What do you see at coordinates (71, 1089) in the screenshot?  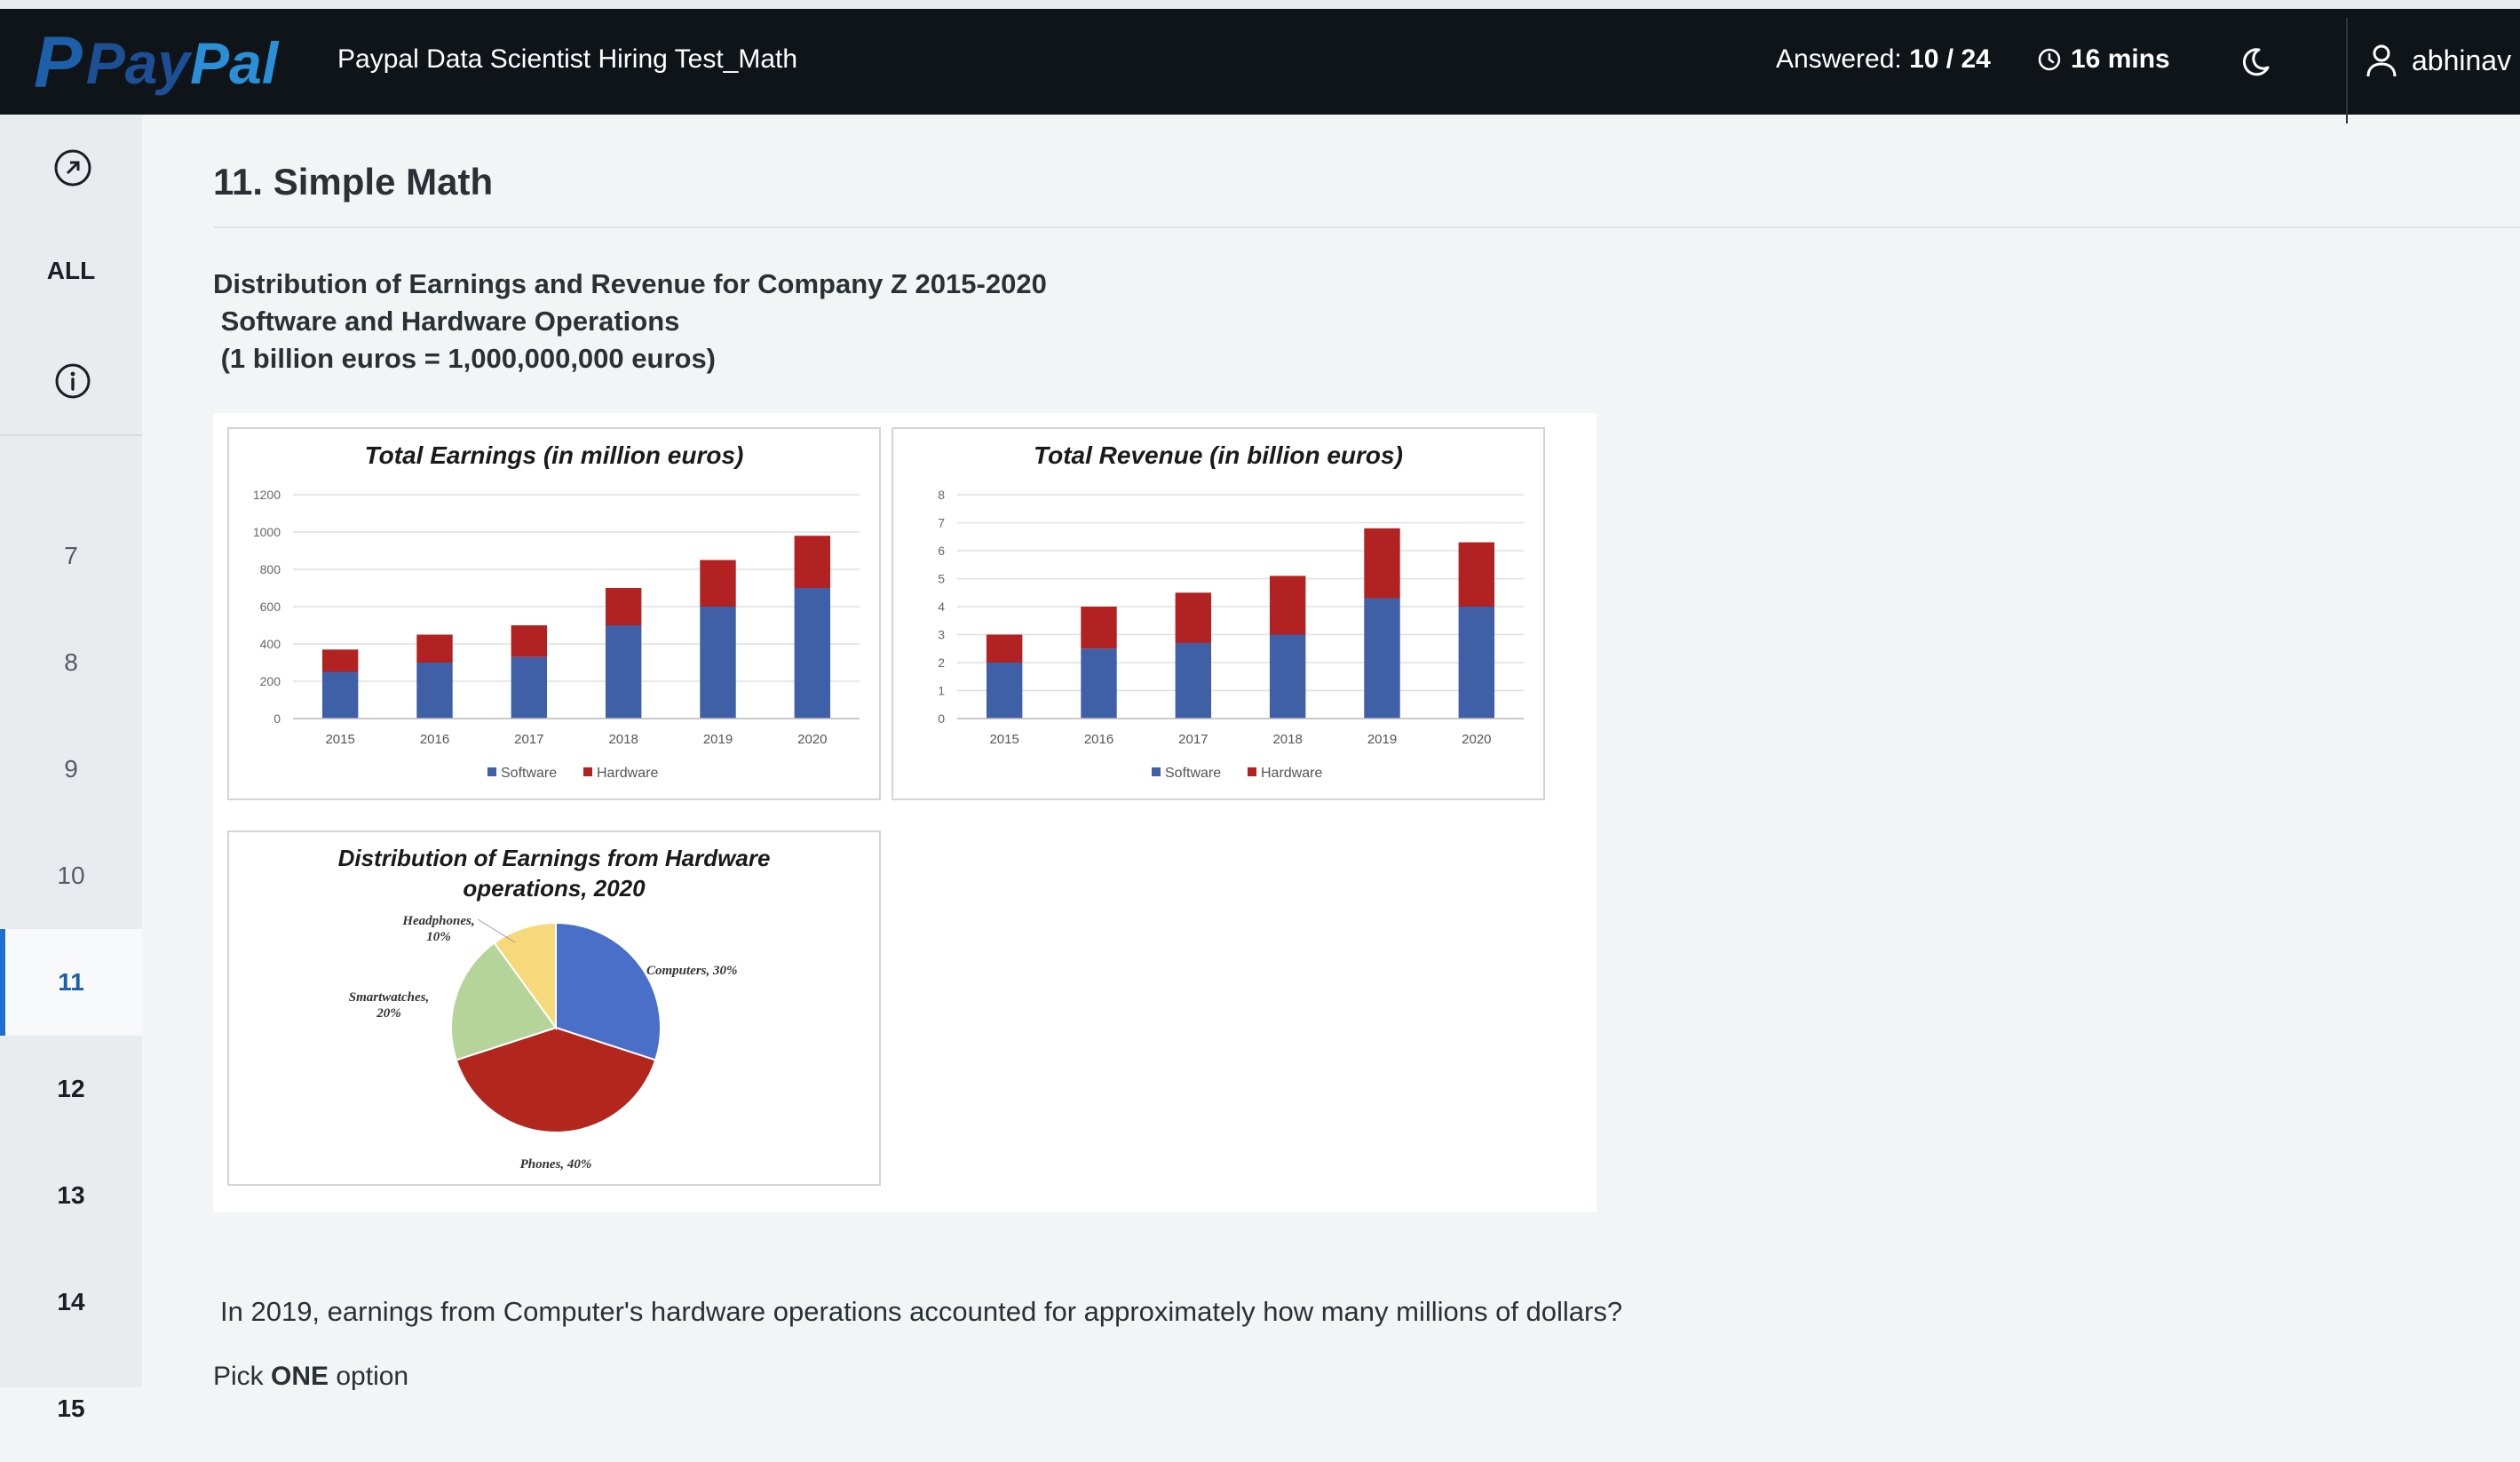 I see `sidebar-question-12: 12` at bounding box center [71, 1089].